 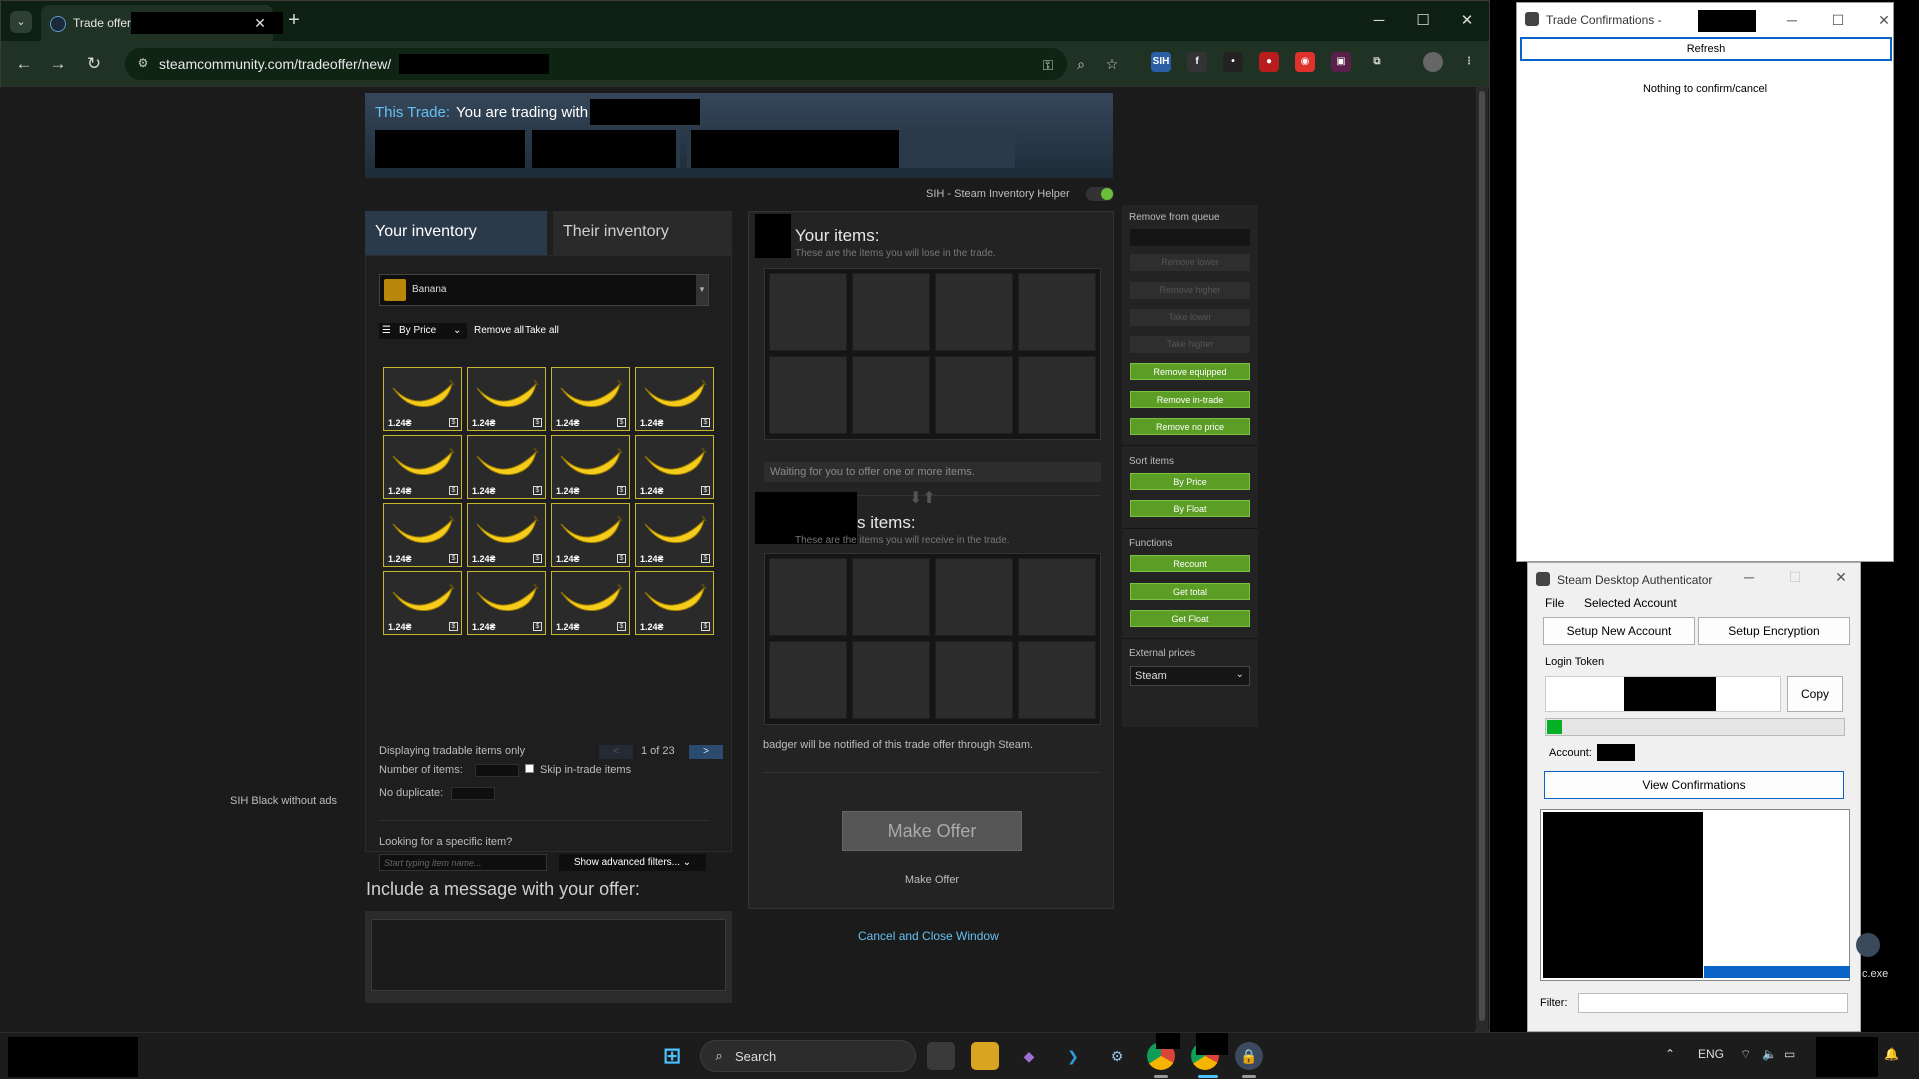 What do you see at coordinates (1190, 399) in the screenshot?
I see `remove-in-trade-button: Remove in-trade` at bounding box center [1190, 399].